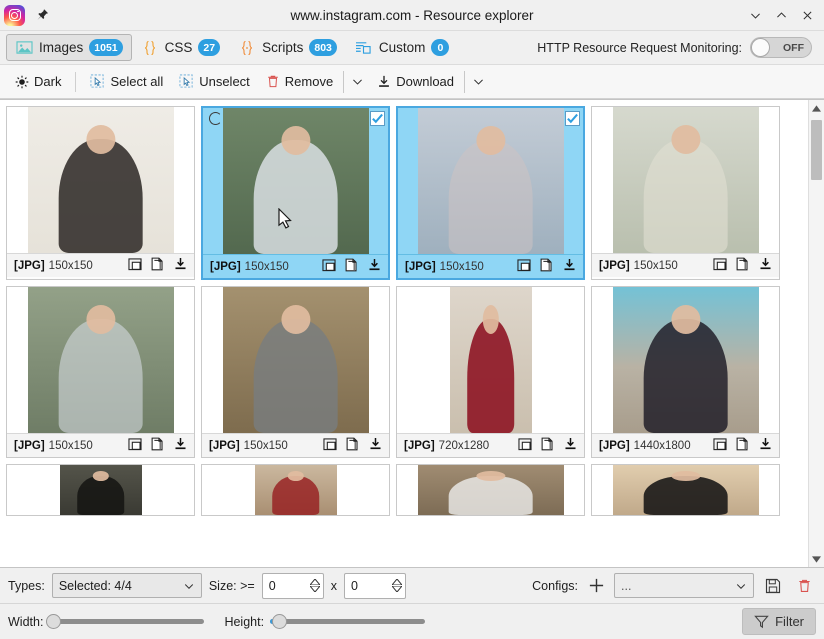 Image resolution: width=824 pixels, height=639 pixels. I want to click on types-select: Selected: 4/4, so click(126, 585).